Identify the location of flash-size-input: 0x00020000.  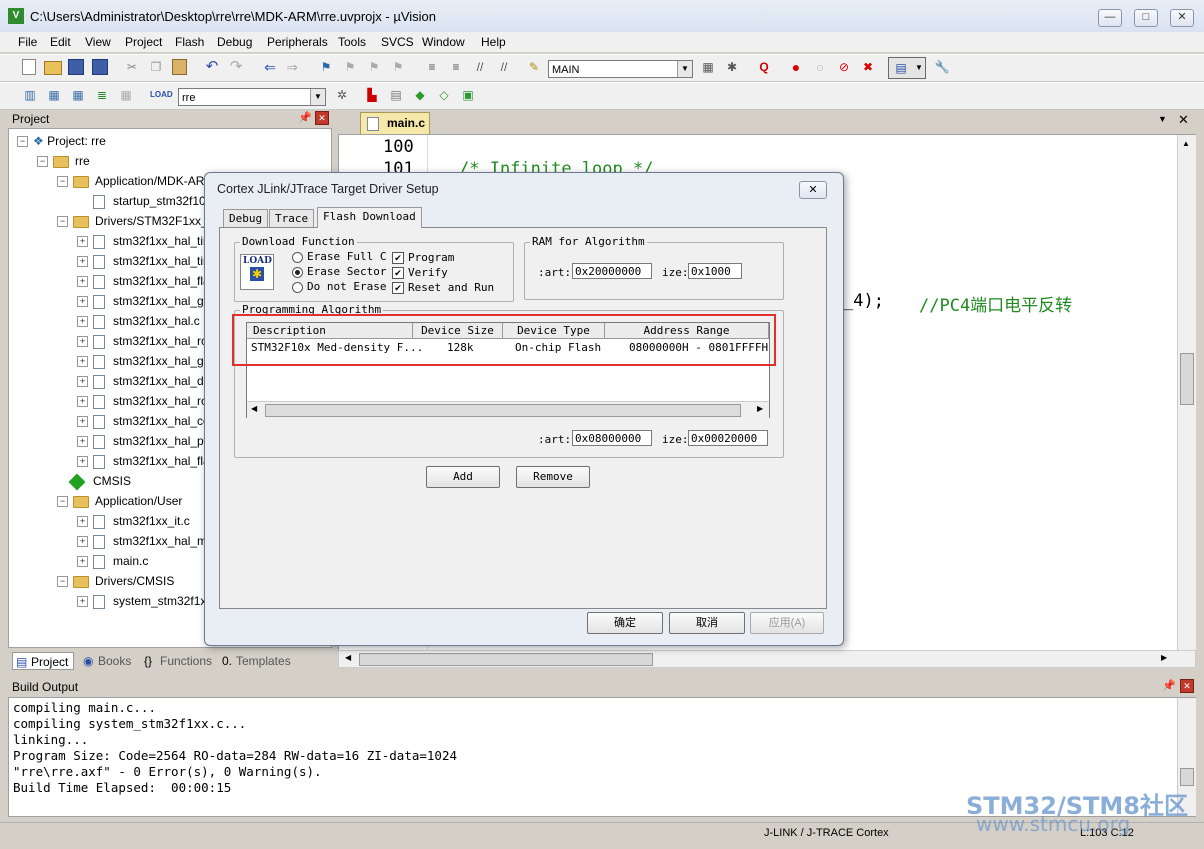
(728, 438).